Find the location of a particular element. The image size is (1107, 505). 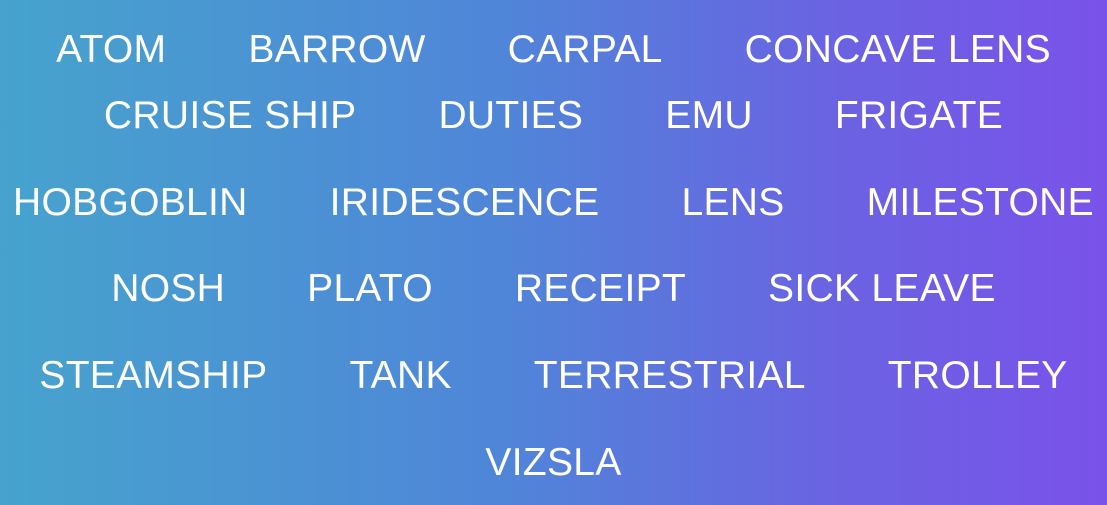

word-tile: HOBGOBLIN is located at coordinates (130, 202).